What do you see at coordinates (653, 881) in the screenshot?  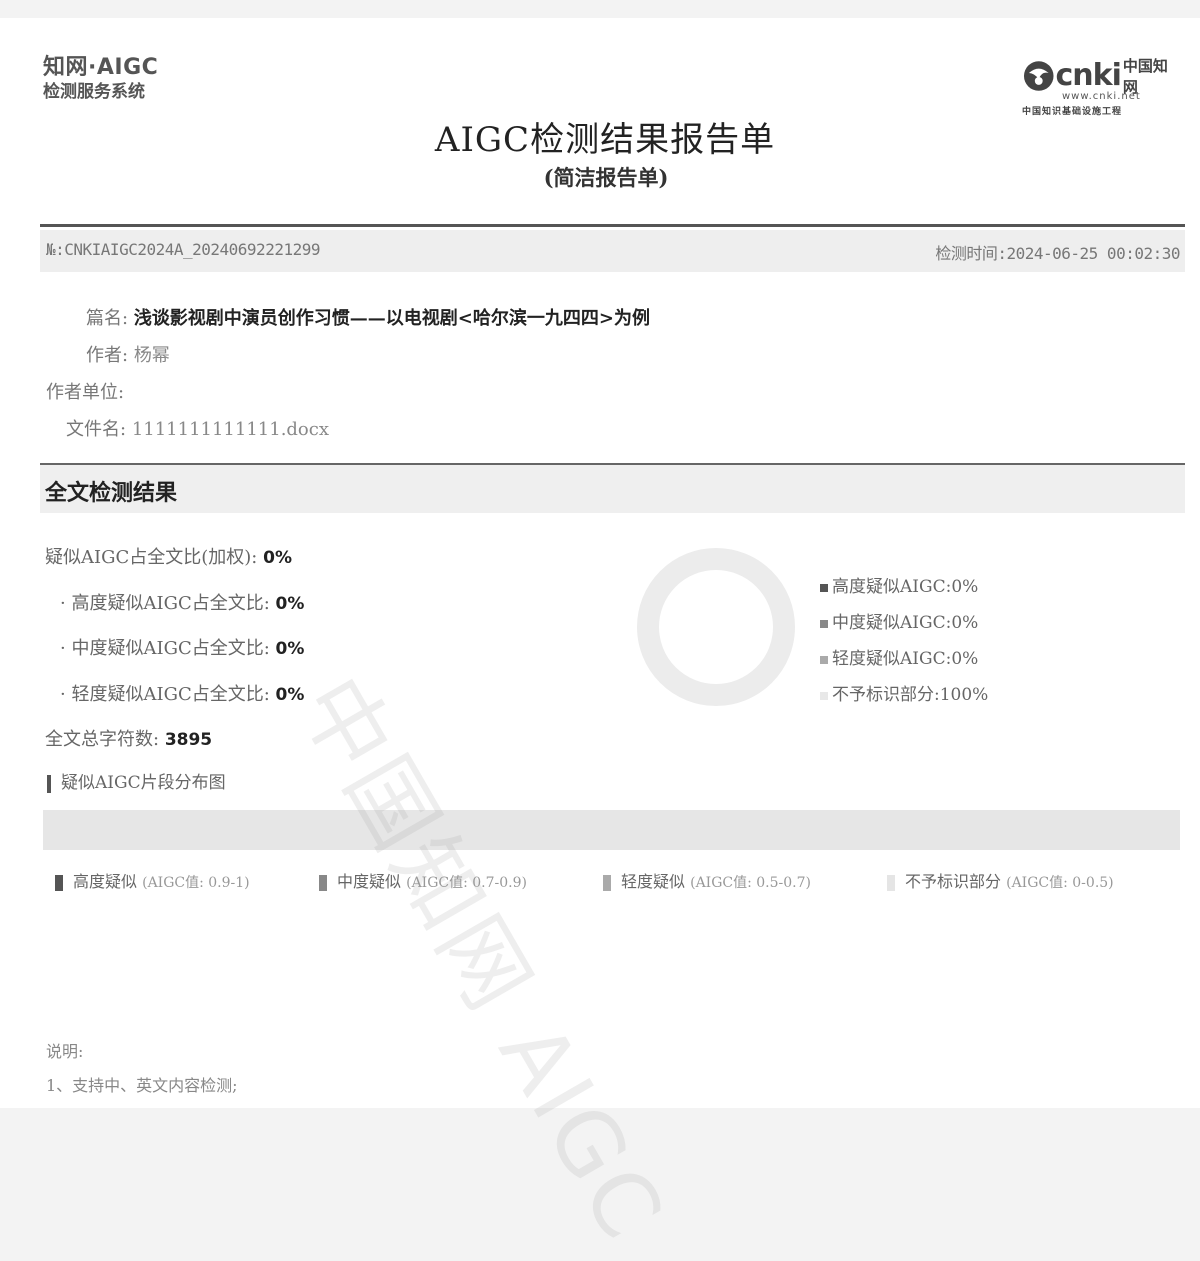 I see `dist-legend-low-label: 轻度疑似` at bounding box center [653, 881].